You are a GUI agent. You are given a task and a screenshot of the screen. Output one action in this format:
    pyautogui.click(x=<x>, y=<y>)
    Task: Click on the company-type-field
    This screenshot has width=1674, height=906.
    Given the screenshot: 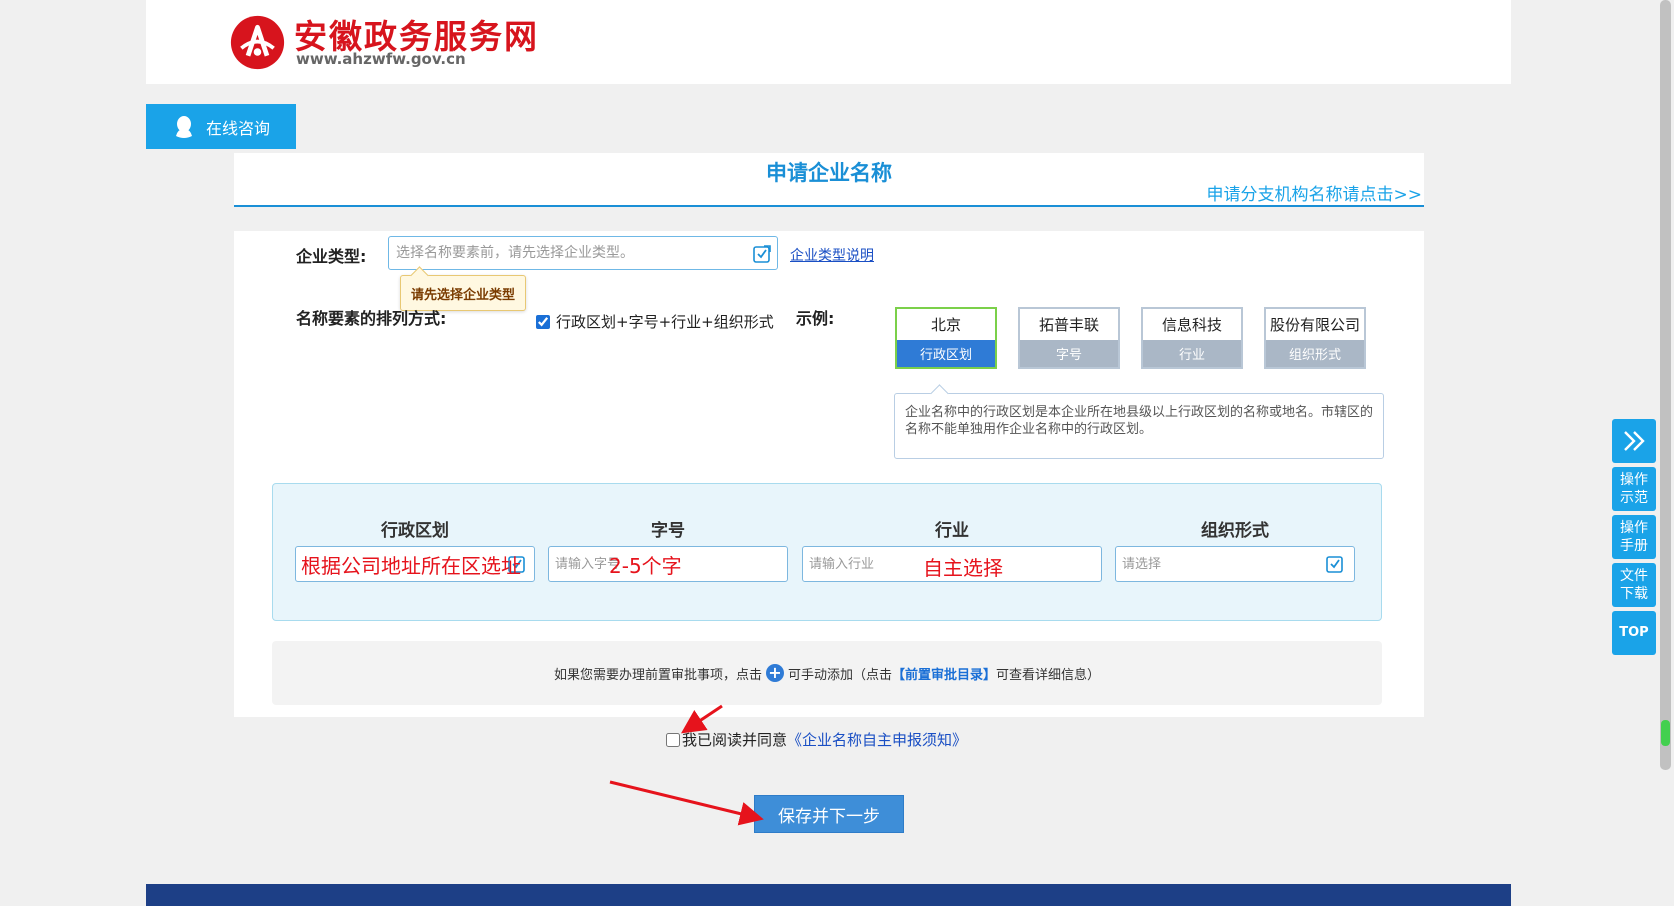 What is the action you would take?
    pyautogui.click(x=583, y=253)
    